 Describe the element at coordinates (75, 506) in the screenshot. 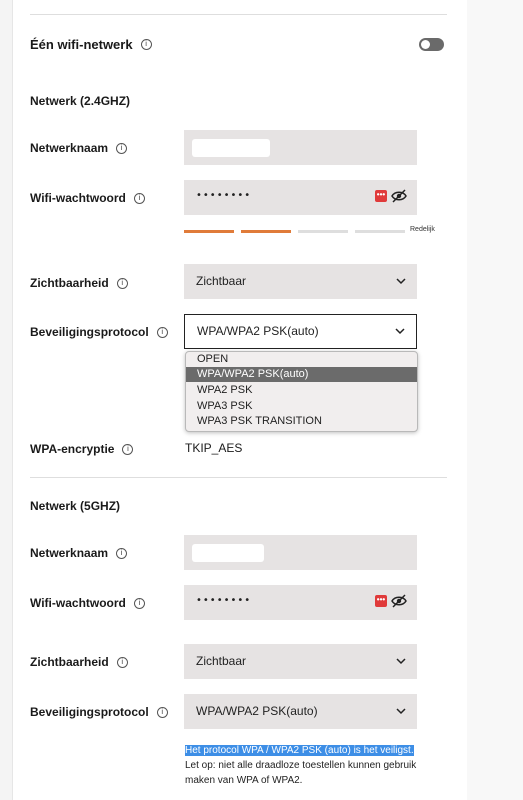

I see `section-title-5ghz: Netwerk (5GHZ)` at that location.